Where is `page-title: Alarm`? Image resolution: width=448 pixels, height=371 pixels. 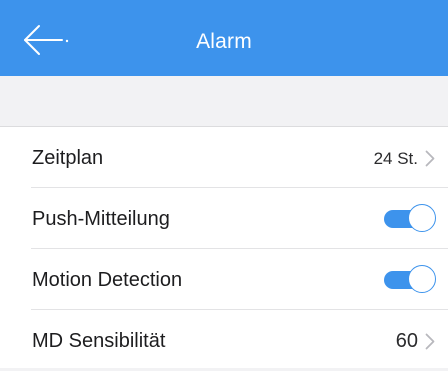
page-title: Alarm is located at coordinates (224, 41).